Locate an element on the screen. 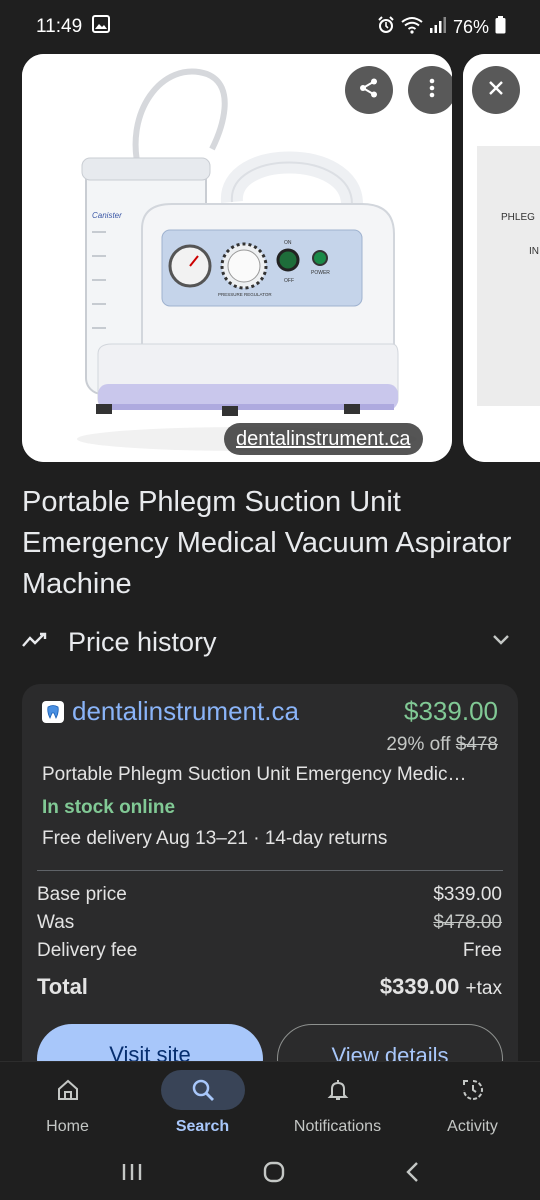  trending-icon is located at coordinates (35, 642).